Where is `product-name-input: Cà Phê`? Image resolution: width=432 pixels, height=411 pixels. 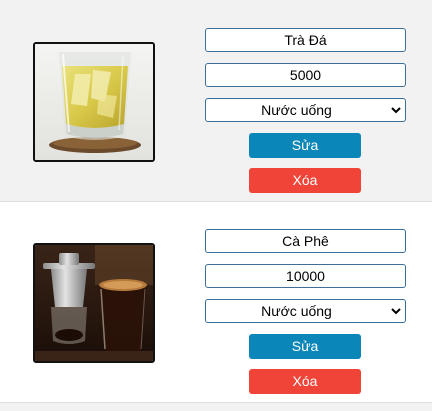
product-name-input: Cà Phê is located at coordinates (305, 241).